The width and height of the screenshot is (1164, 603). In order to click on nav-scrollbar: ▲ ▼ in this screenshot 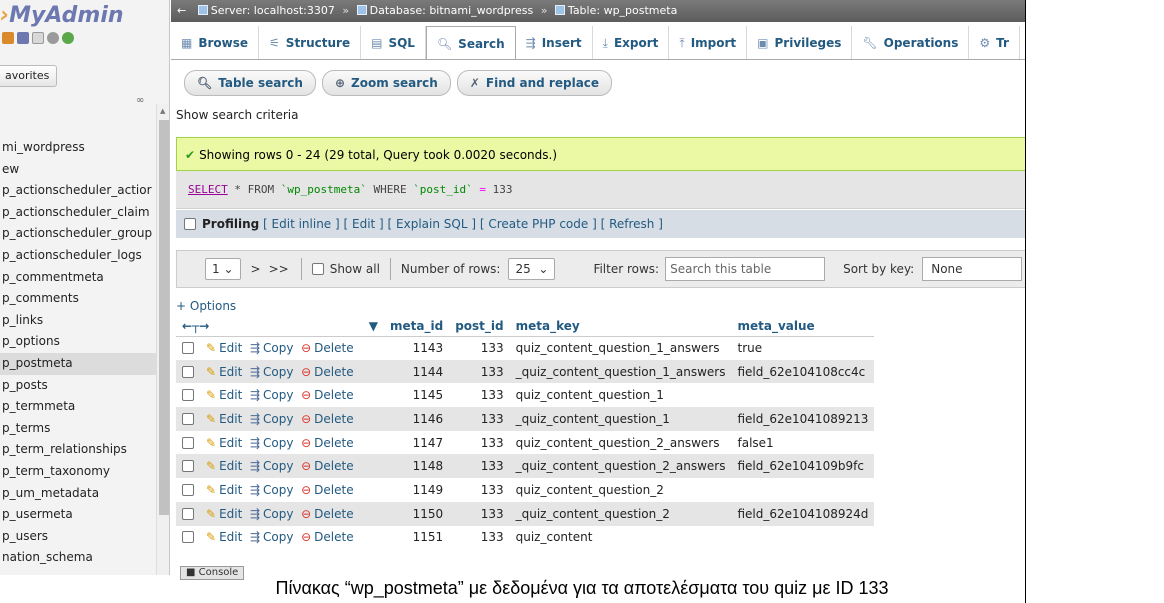, I will do `click(162, 339)`.